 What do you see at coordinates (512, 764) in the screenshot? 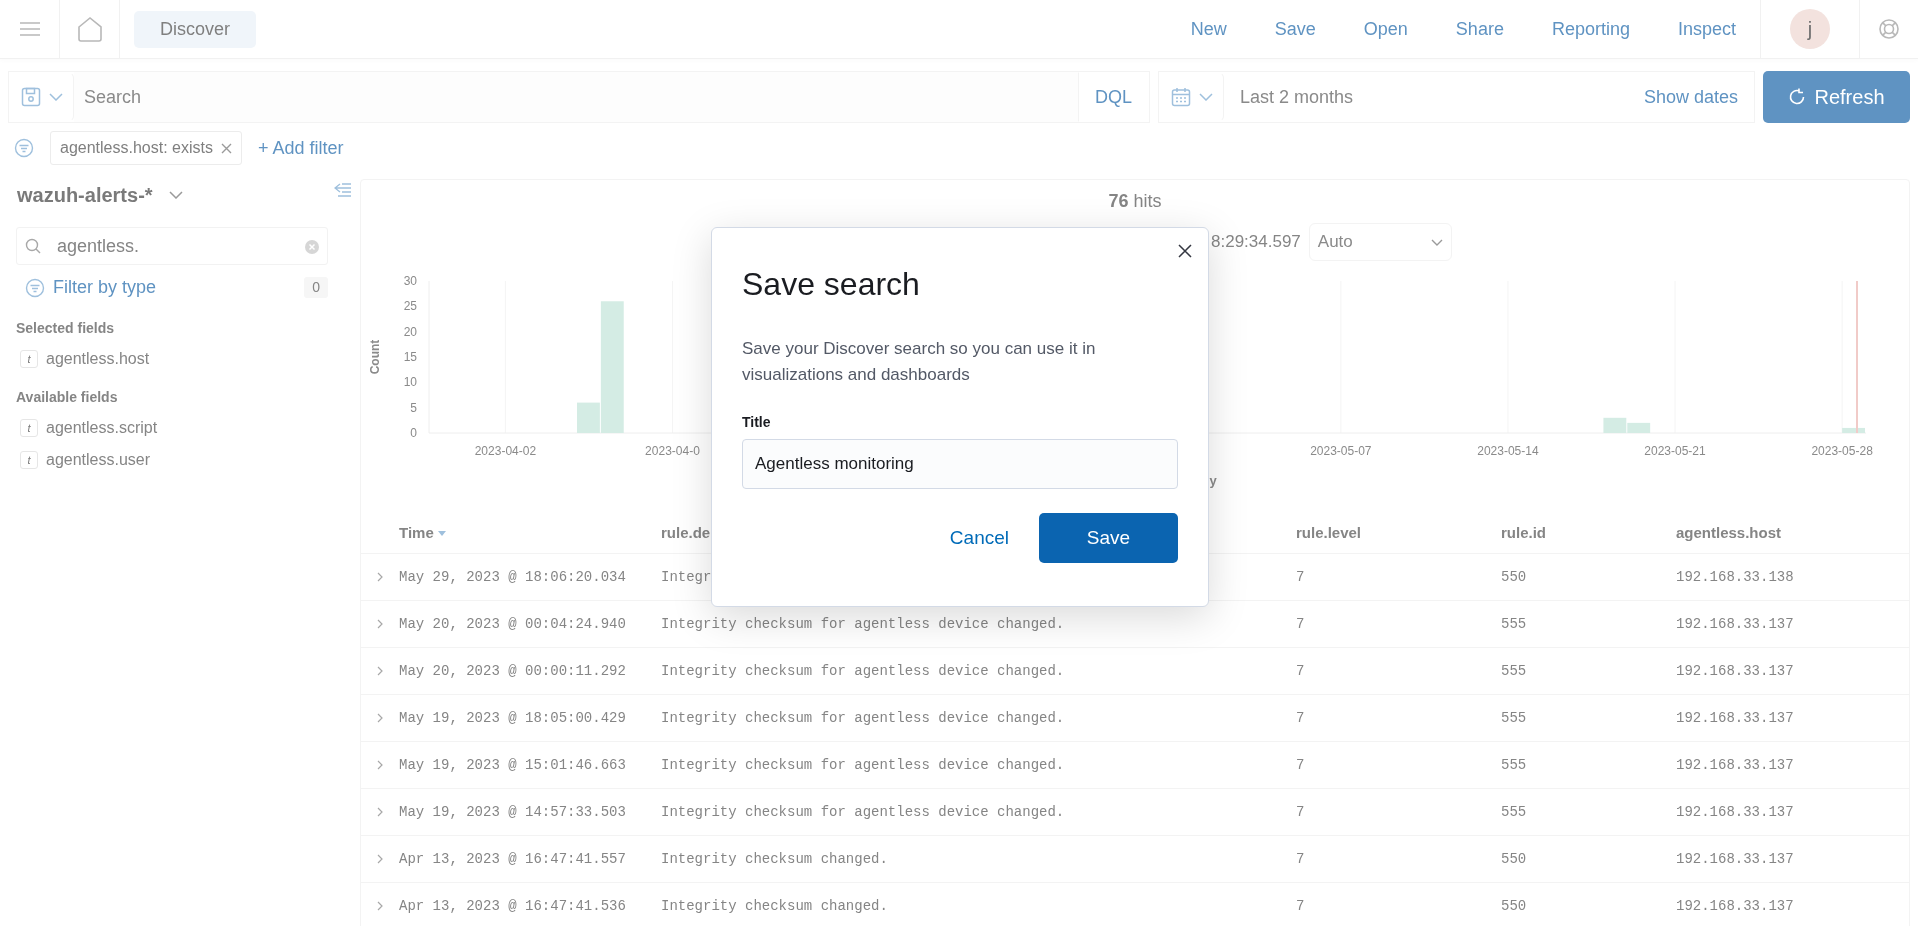
I see `table-cell: May 19, 2023 @ 15:01:46.663` at bounding box center [512, 764].